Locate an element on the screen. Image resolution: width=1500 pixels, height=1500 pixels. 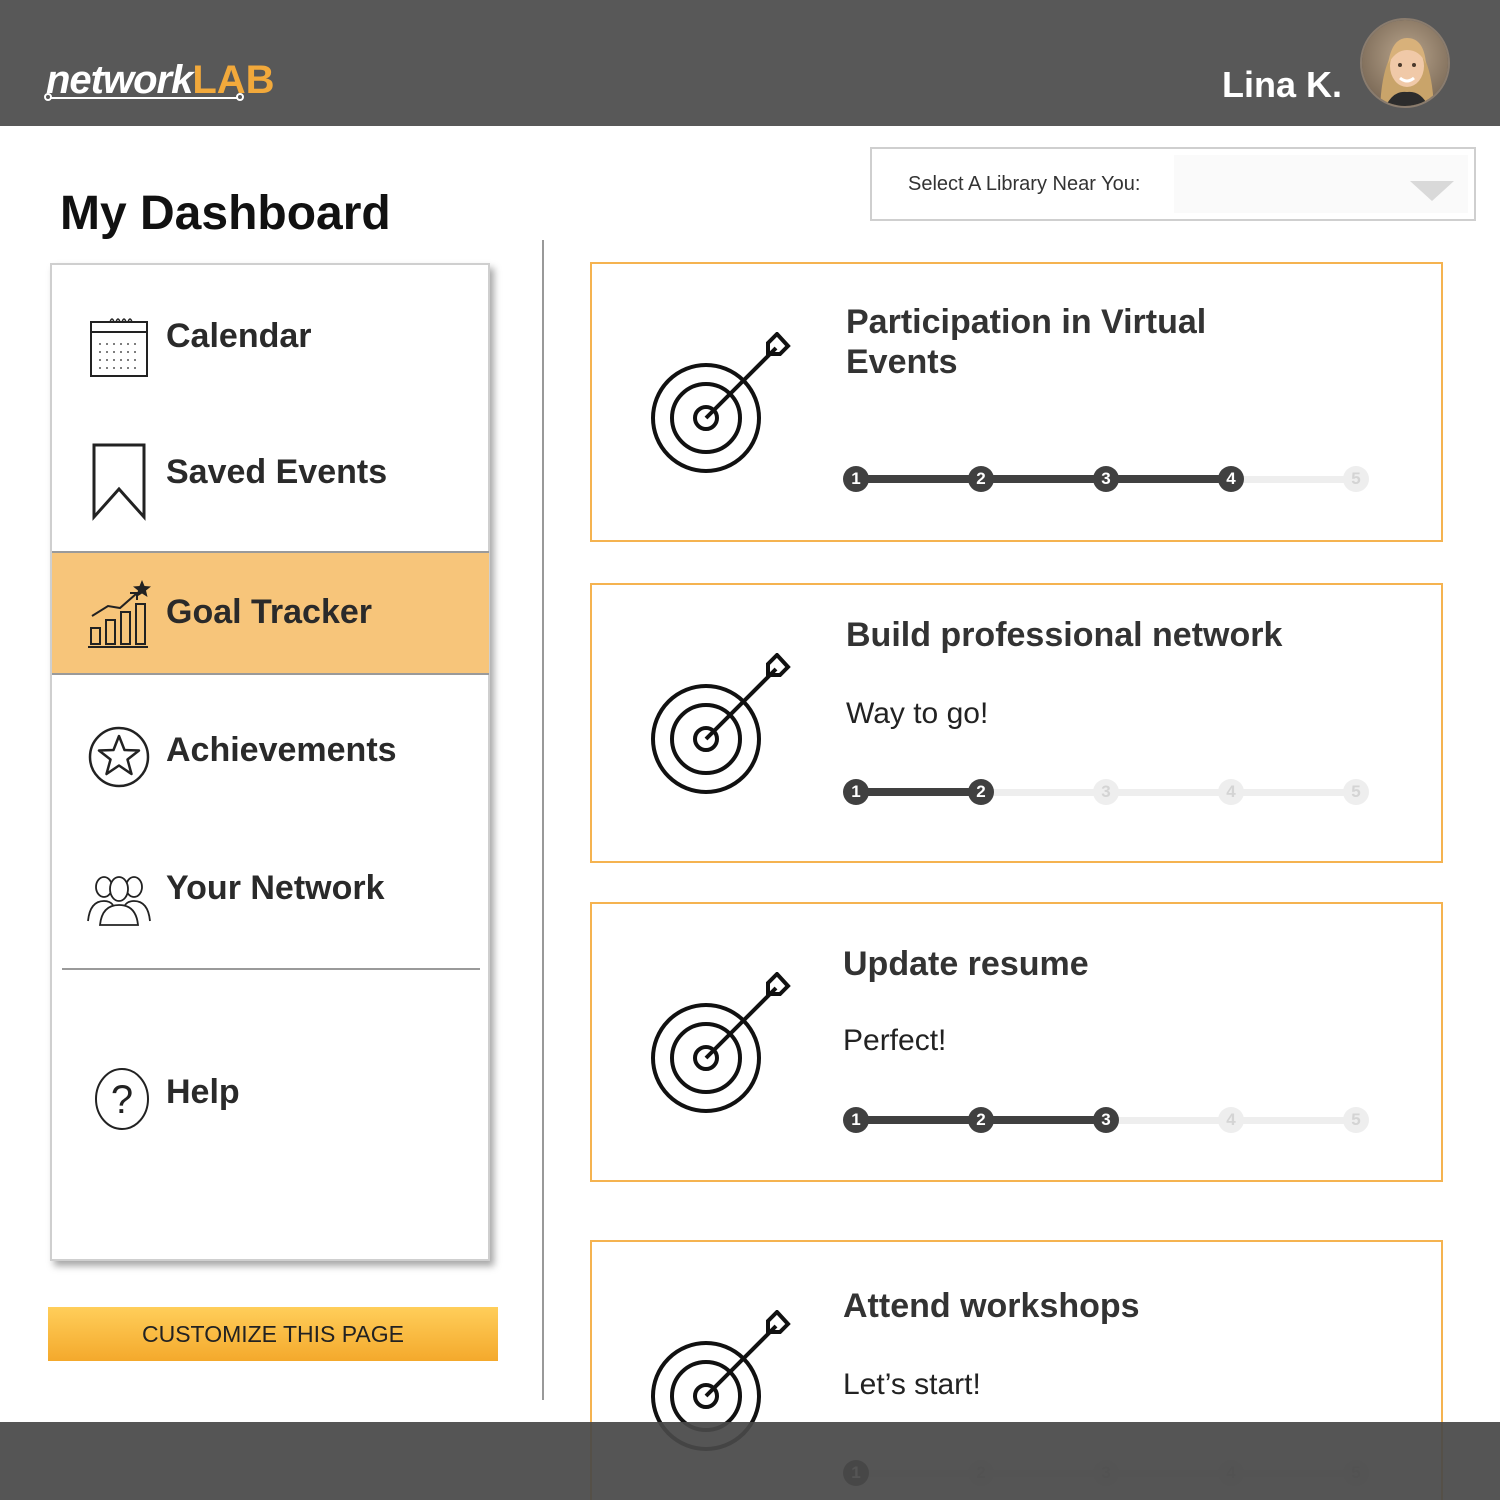
vertical-divider is located at coordinates (543, 820).